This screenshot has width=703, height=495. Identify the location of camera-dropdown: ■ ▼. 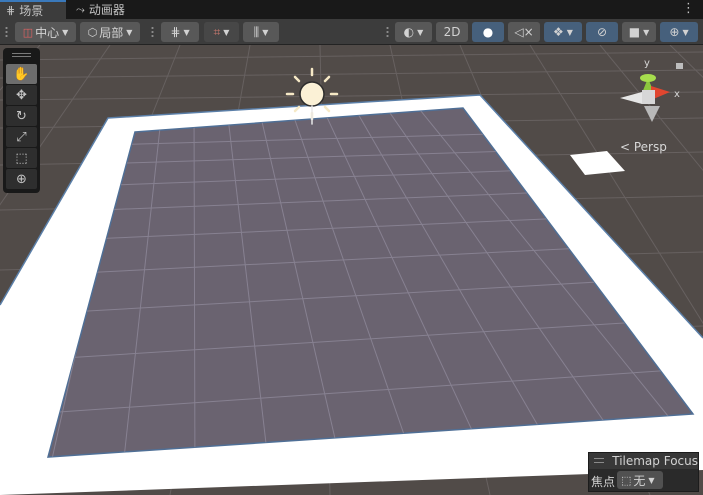
(639, 32).